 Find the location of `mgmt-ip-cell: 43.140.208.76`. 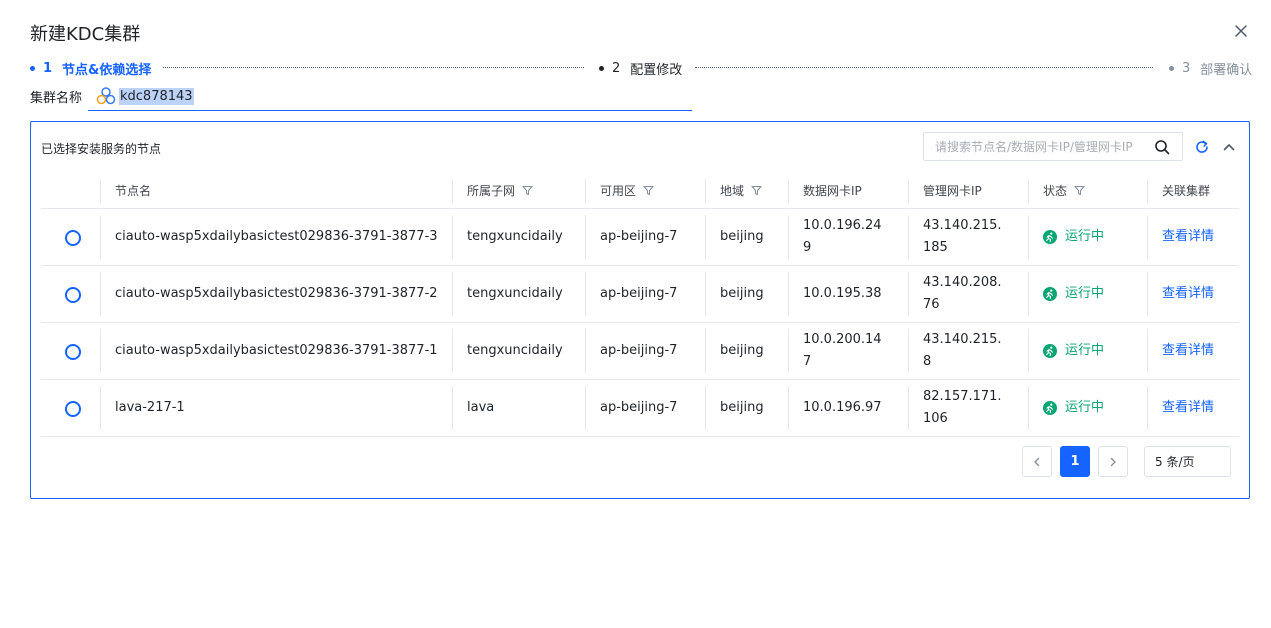

mgmt-ip-cell: 43.140.208.76 is located at coordinates (962, 293).